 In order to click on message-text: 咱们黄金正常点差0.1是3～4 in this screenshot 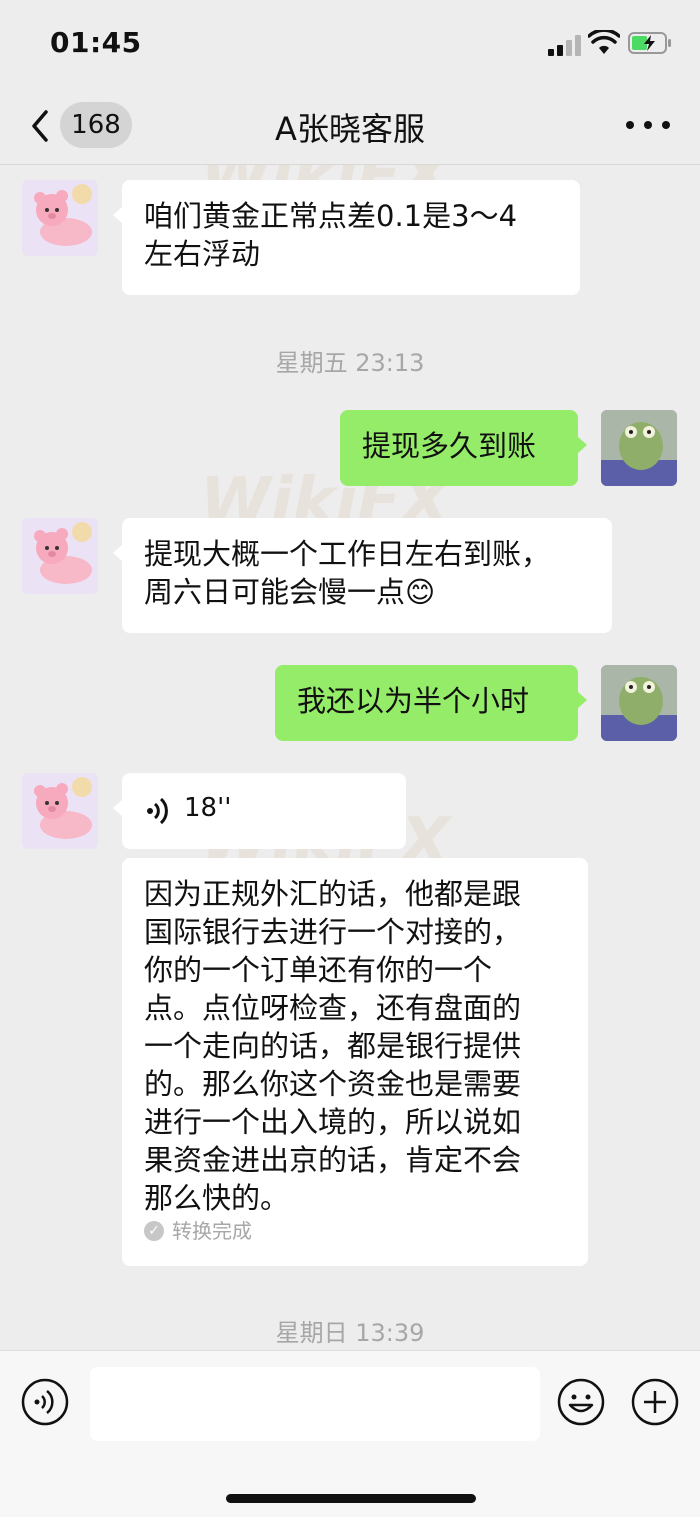, I will do `click(331, 216)`.